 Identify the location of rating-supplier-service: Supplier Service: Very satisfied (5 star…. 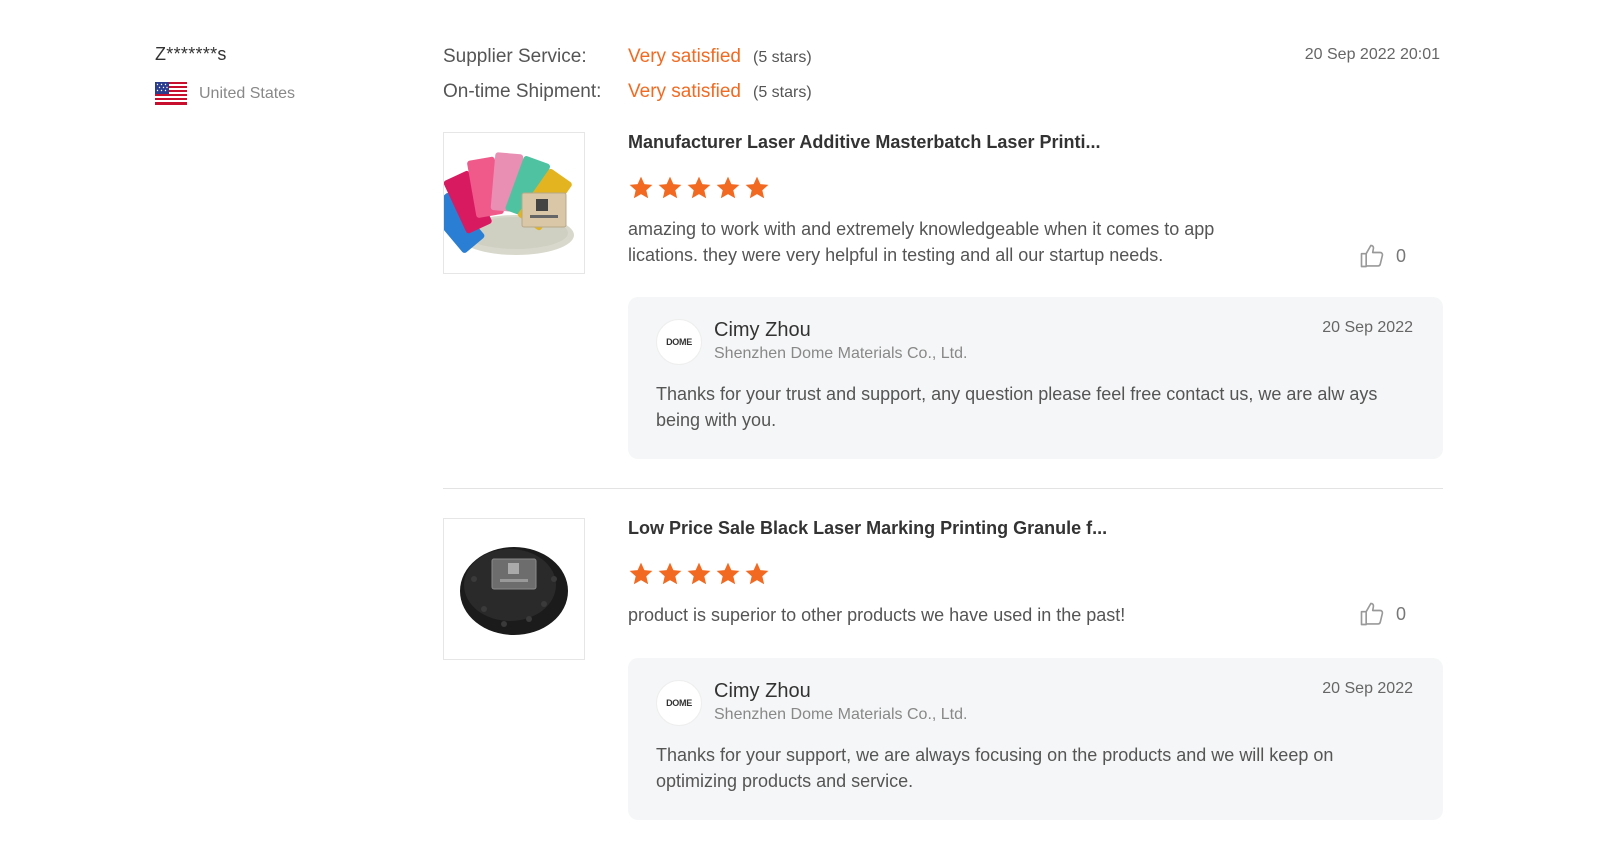
(627, 57).